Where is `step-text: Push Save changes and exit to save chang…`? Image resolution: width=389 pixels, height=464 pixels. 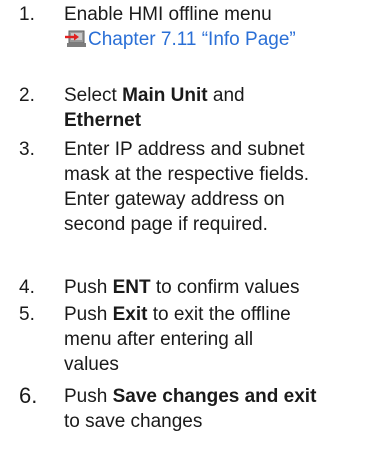
step-text: Push Save changes and exit to save chang… is located at coordinates (223, 409).